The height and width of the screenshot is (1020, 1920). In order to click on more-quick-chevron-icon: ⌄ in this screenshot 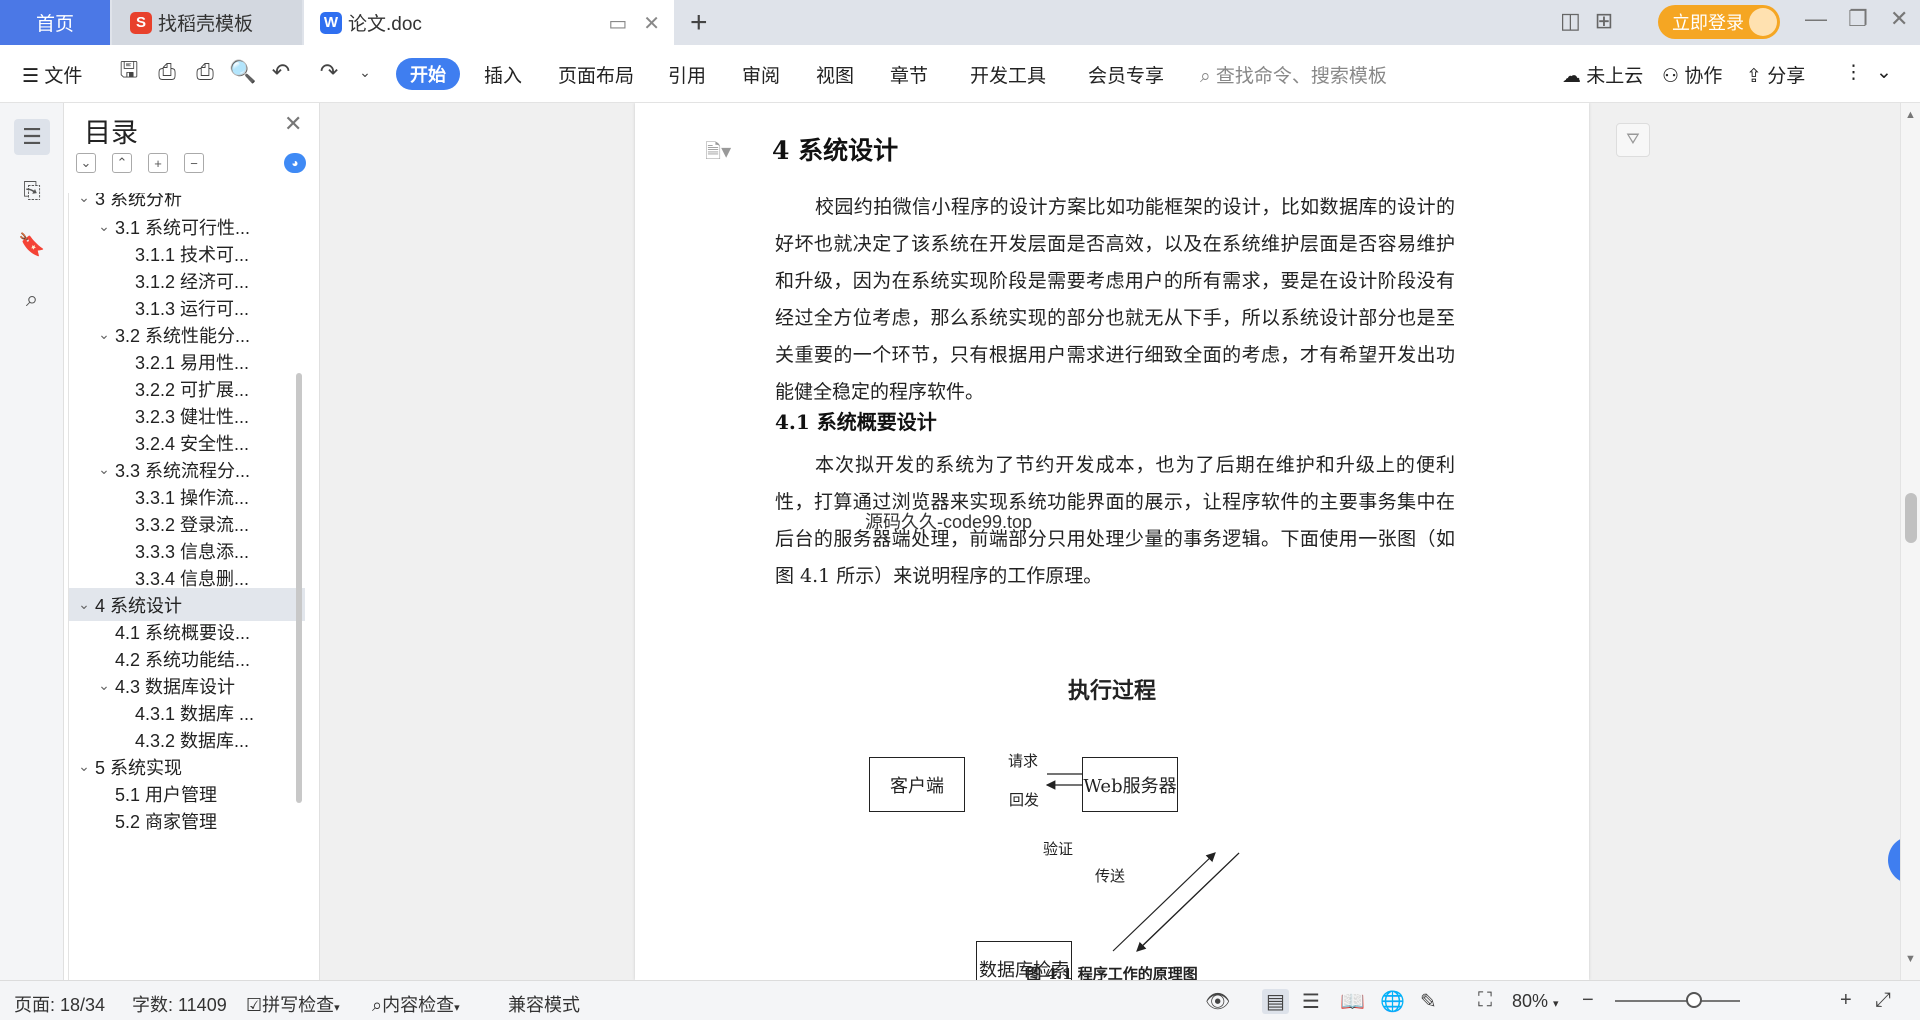, I will do `click(365, 72)`.